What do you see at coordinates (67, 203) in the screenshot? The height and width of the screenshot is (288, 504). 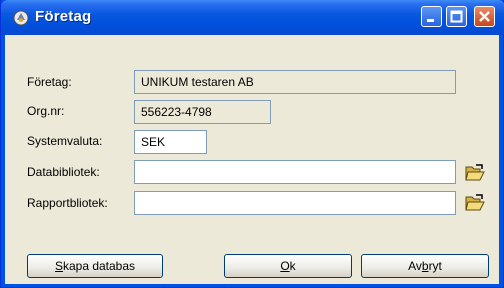 I see `rapportbibliotek-label: Rapportbliotek:` at bounding box center [67, 203].